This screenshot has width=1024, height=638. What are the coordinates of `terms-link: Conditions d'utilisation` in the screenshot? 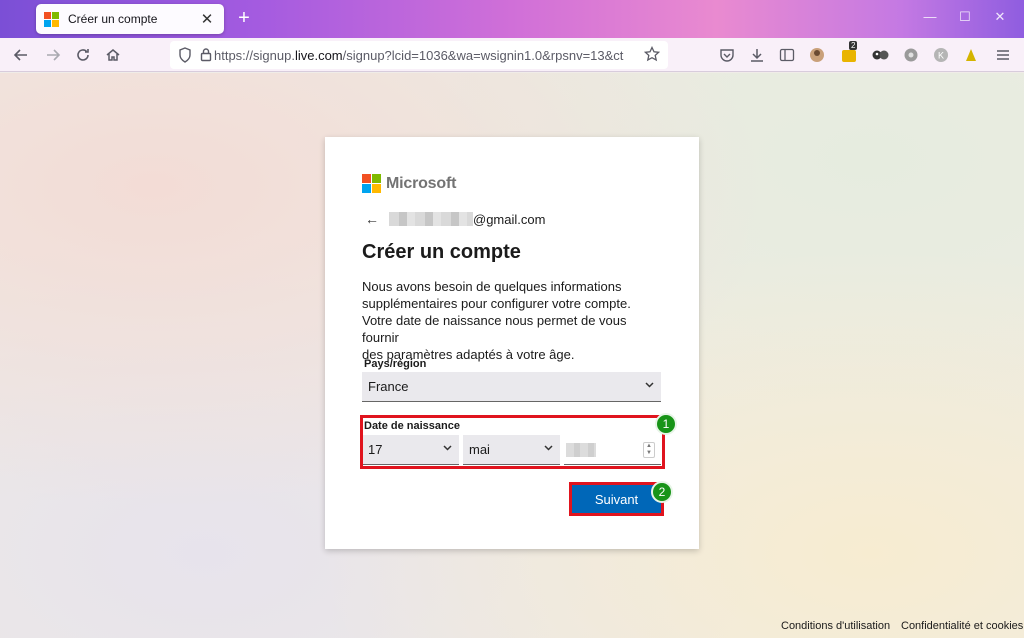 It's located at (835, 626).